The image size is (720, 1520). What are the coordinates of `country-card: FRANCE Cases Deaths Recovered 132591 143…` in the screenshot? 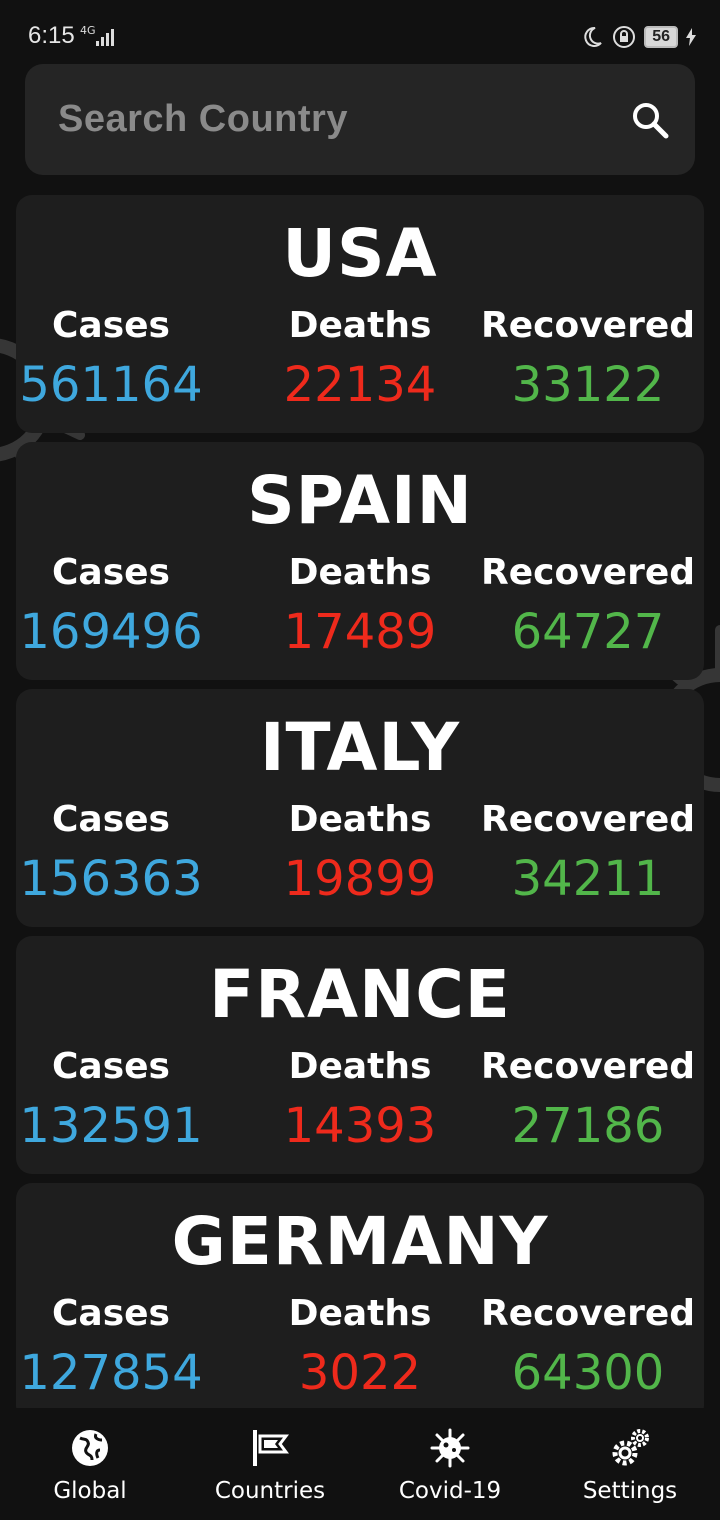 It's located at (360, 1055).